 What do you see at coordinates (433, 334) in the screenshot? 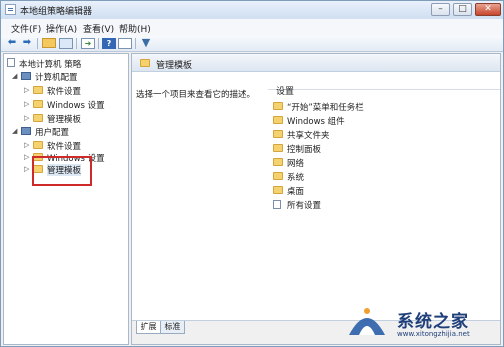
I see `watermark-url: www.xitongzhijia.net` at bounding box center [433, 334].